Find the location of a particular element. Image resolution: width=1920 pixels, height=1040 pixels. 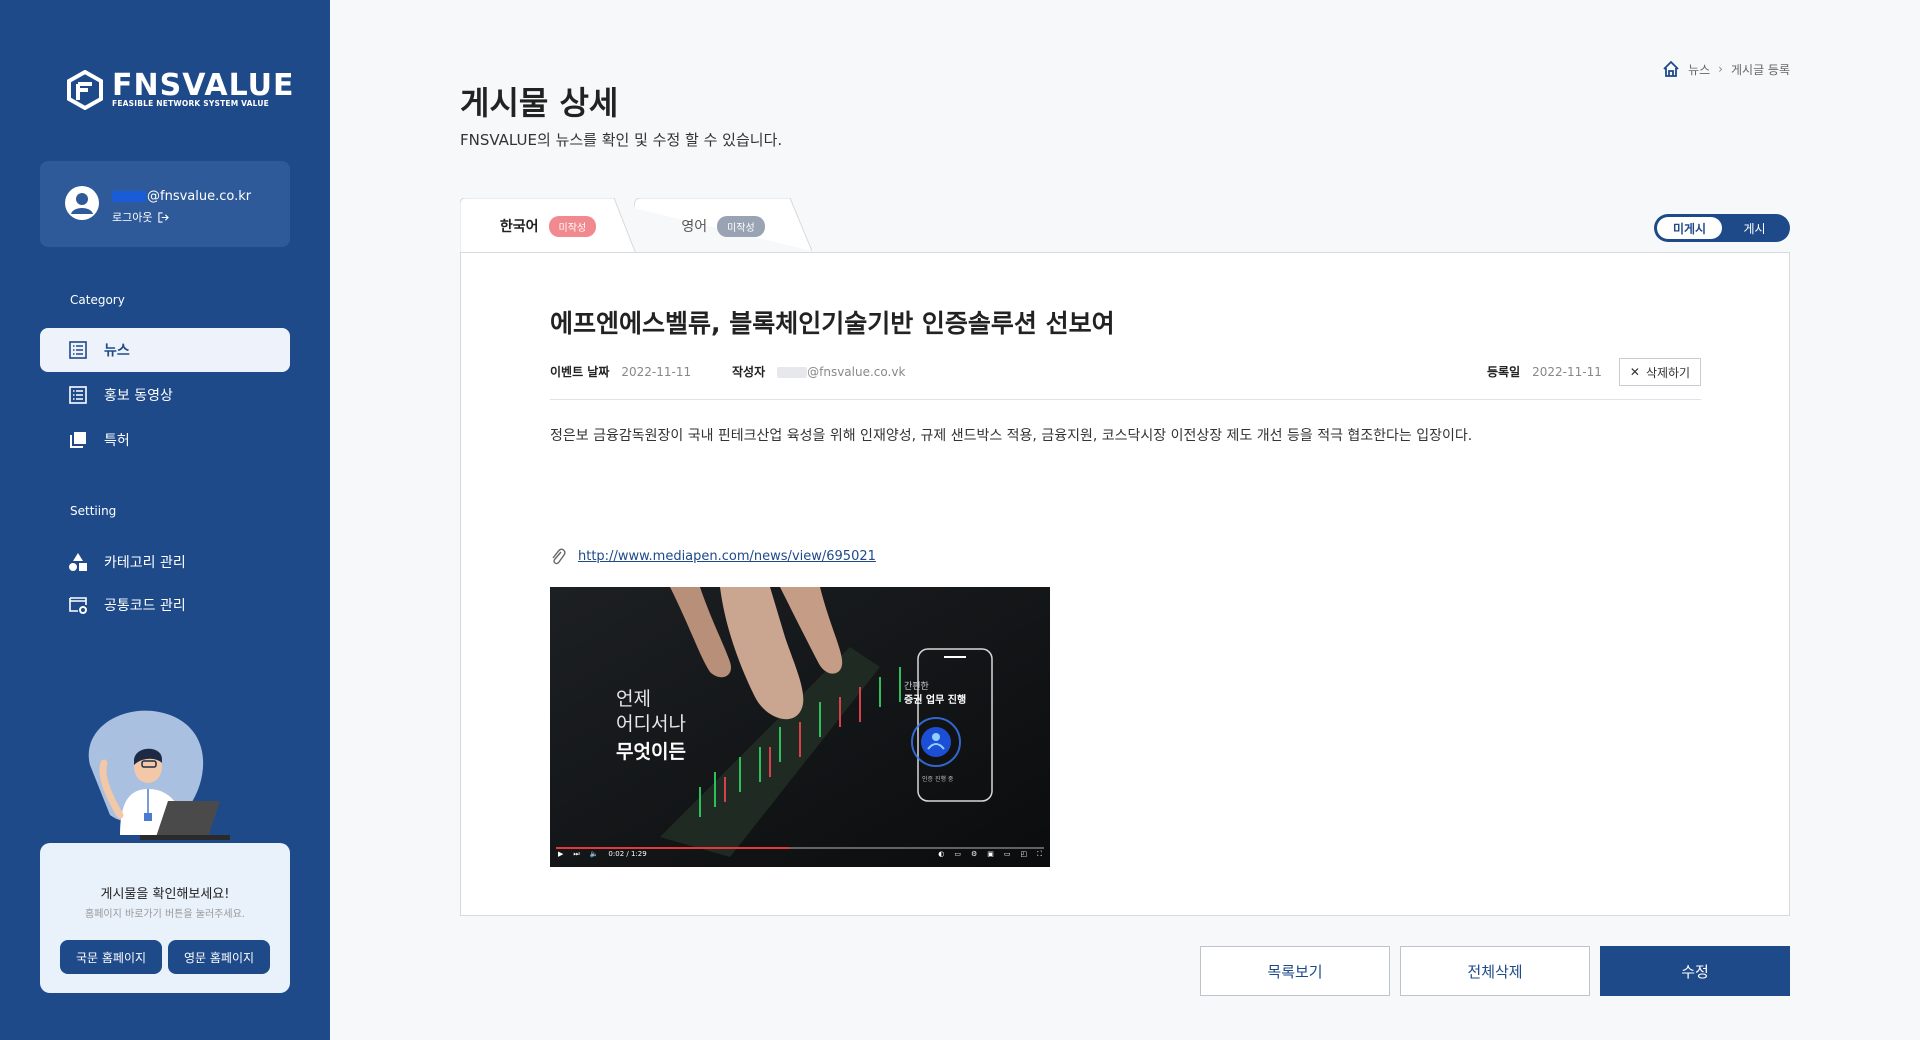

author: 작성자 @fnsvalue.co.vk is located at coordinates (818, 371).